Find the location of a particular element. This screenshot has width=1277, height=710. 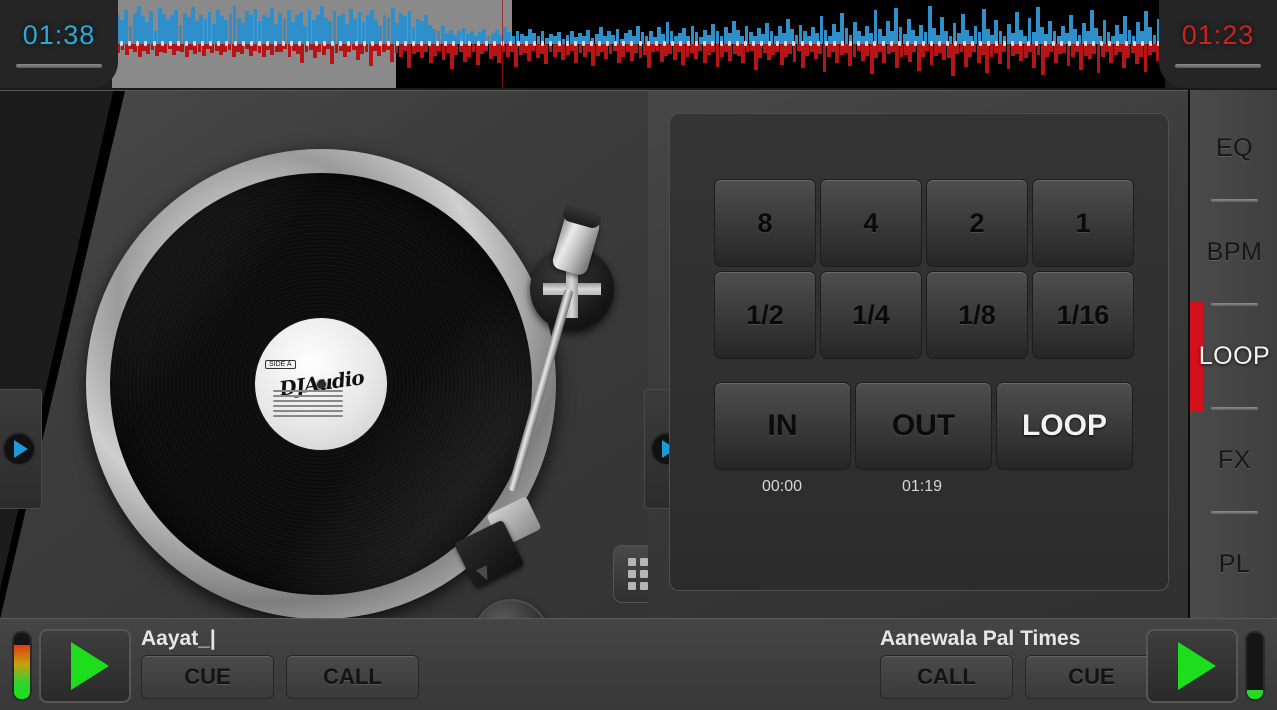

vinyl-label: SIDE A DJAudio is located at coordinates (321, 384).